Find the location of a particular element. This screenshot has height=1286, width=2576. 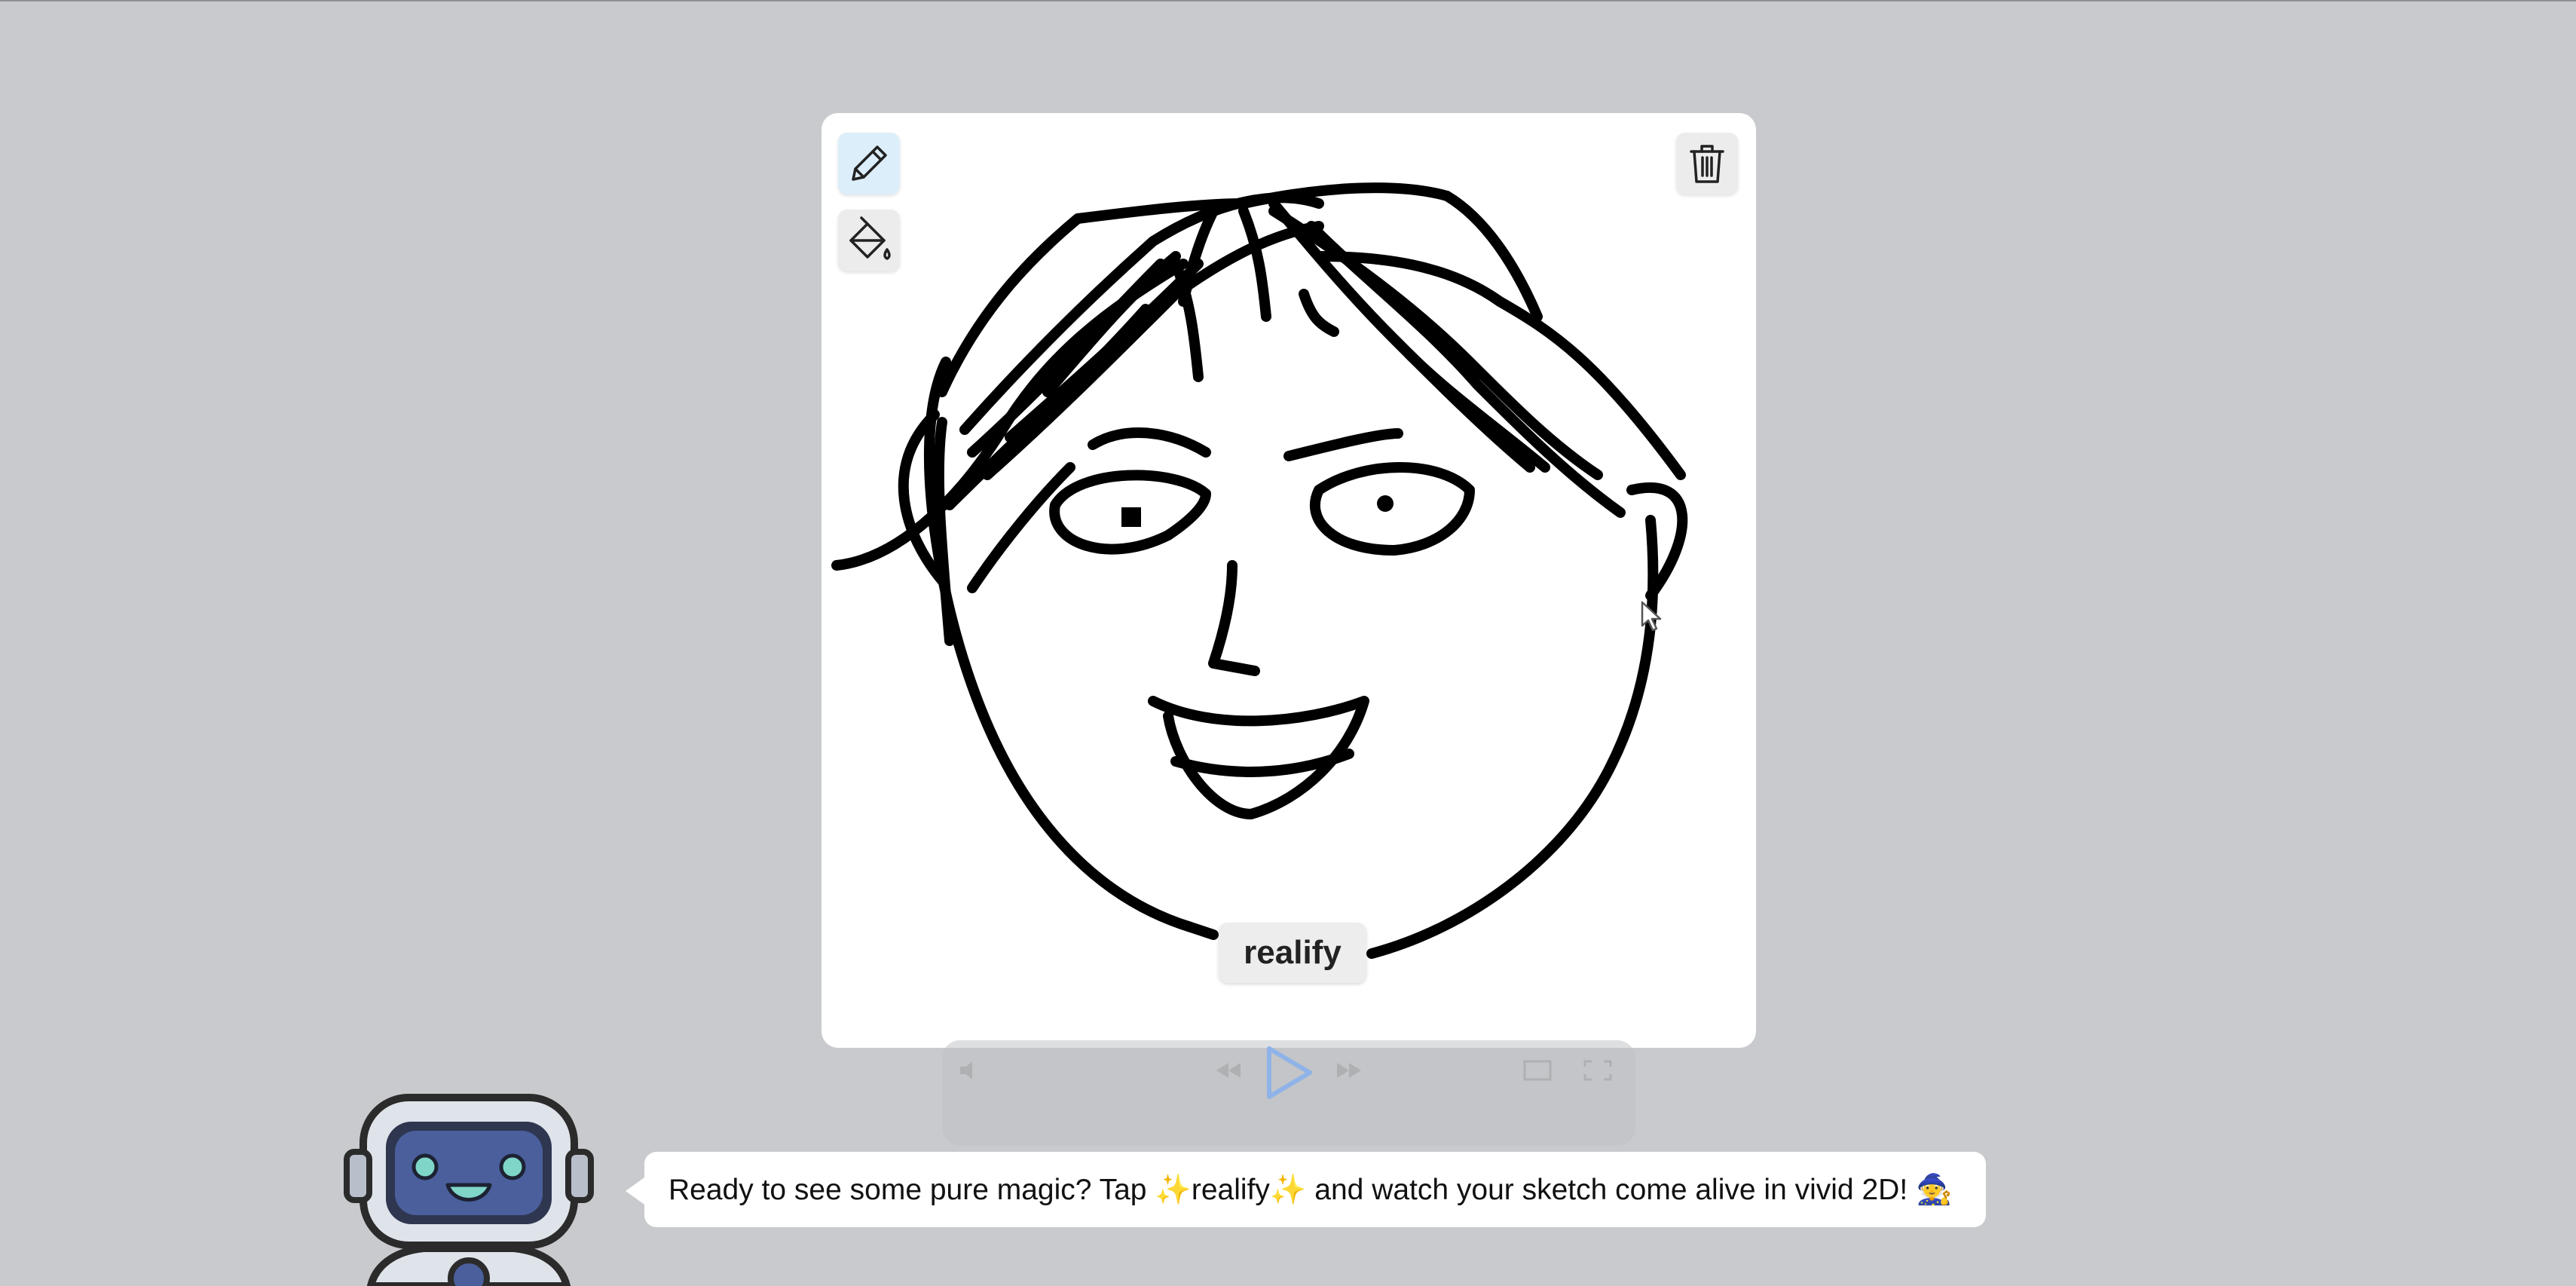

trash-icon is located at coordinates (1707, 164).